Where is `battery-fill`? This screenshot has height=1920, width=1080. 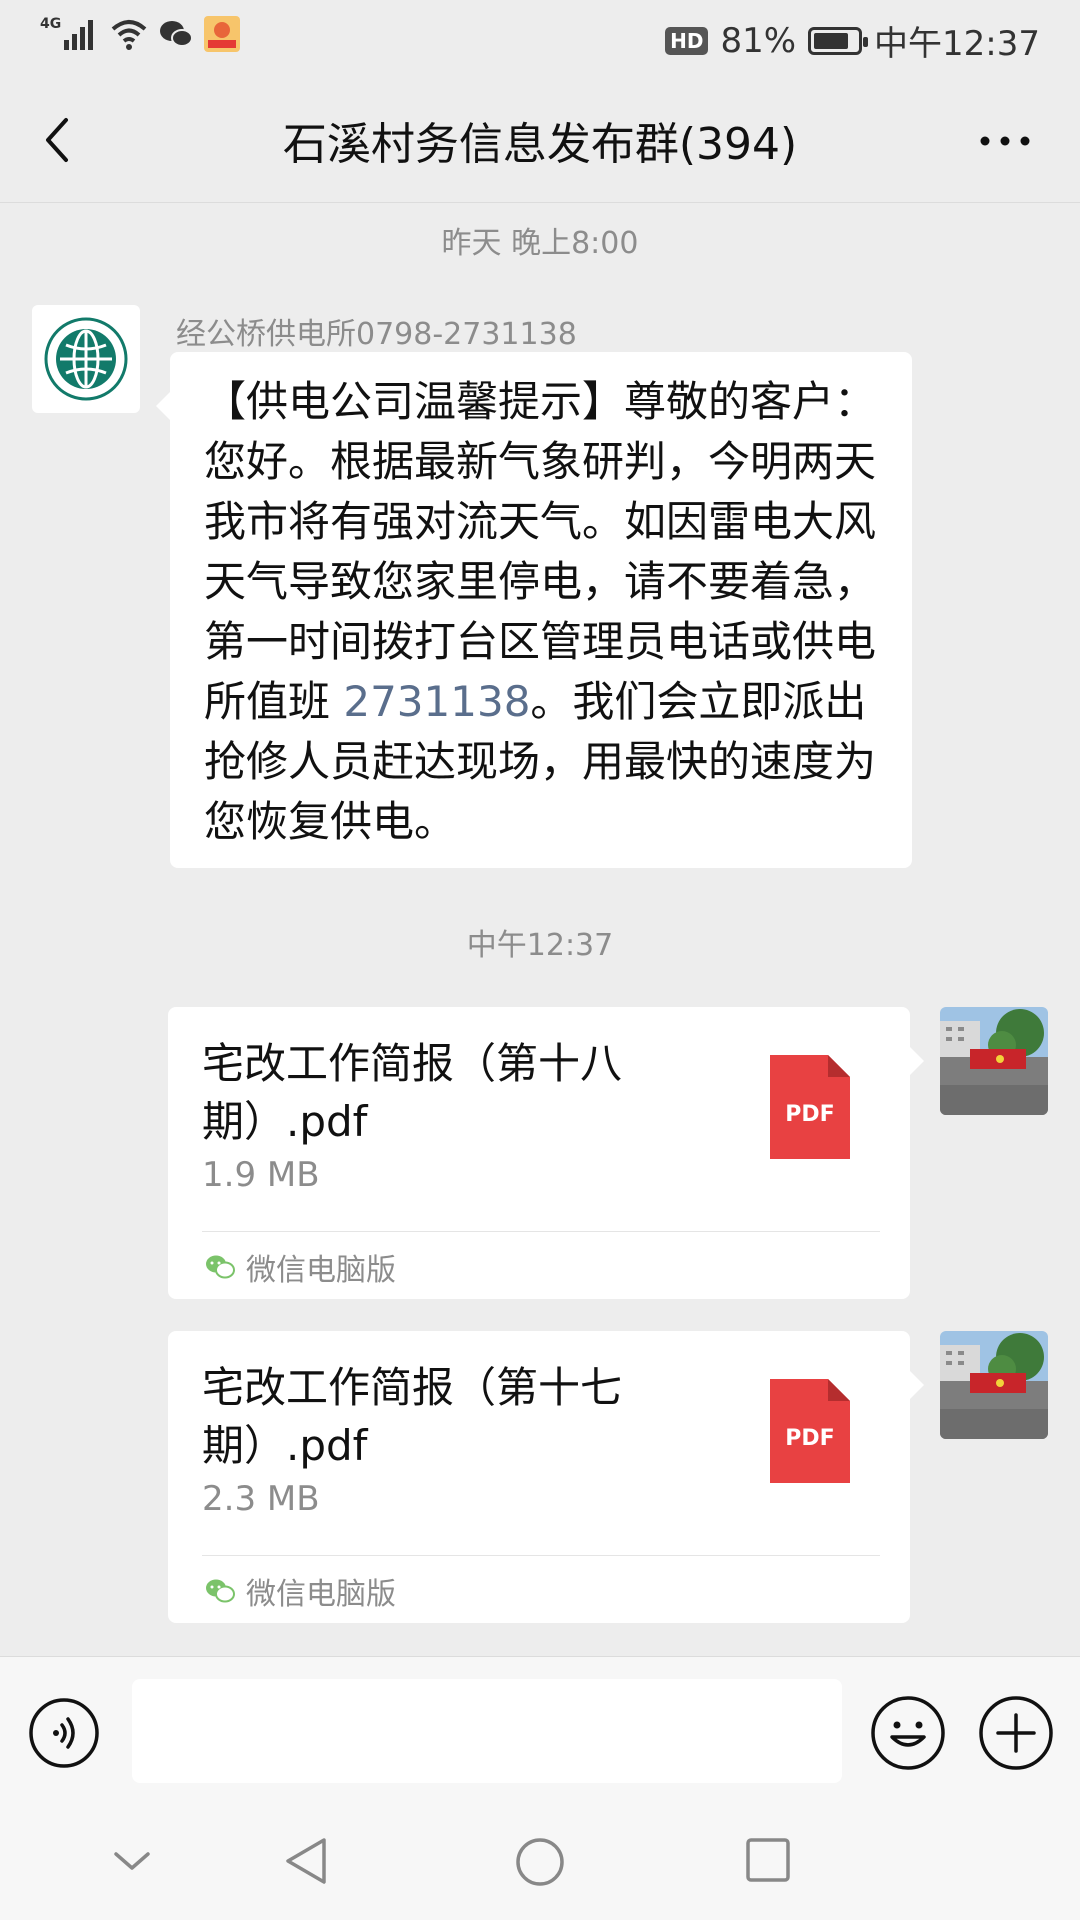
battery-fill is located at coordinates (831, 40).